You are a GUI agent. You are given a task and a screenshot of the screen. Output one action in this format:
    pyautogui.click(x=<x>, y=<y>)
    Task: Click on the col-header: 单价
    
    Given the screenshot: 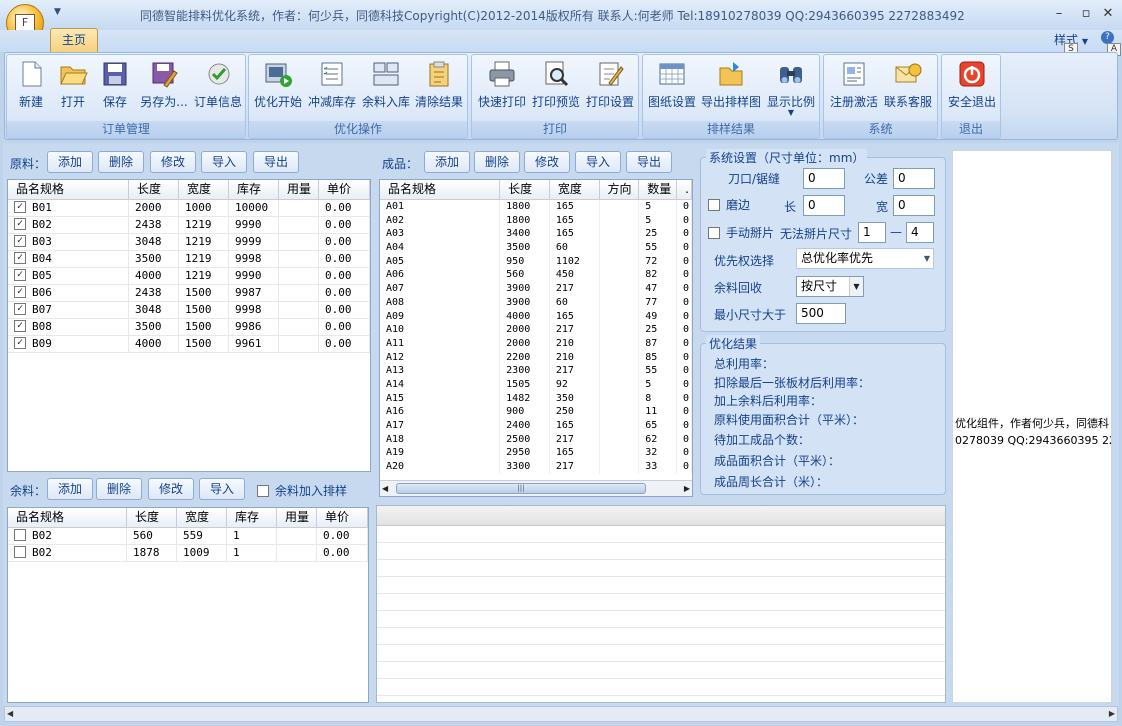 What is the action you would take?
    pyautogui.click(x=342, y=517)
    